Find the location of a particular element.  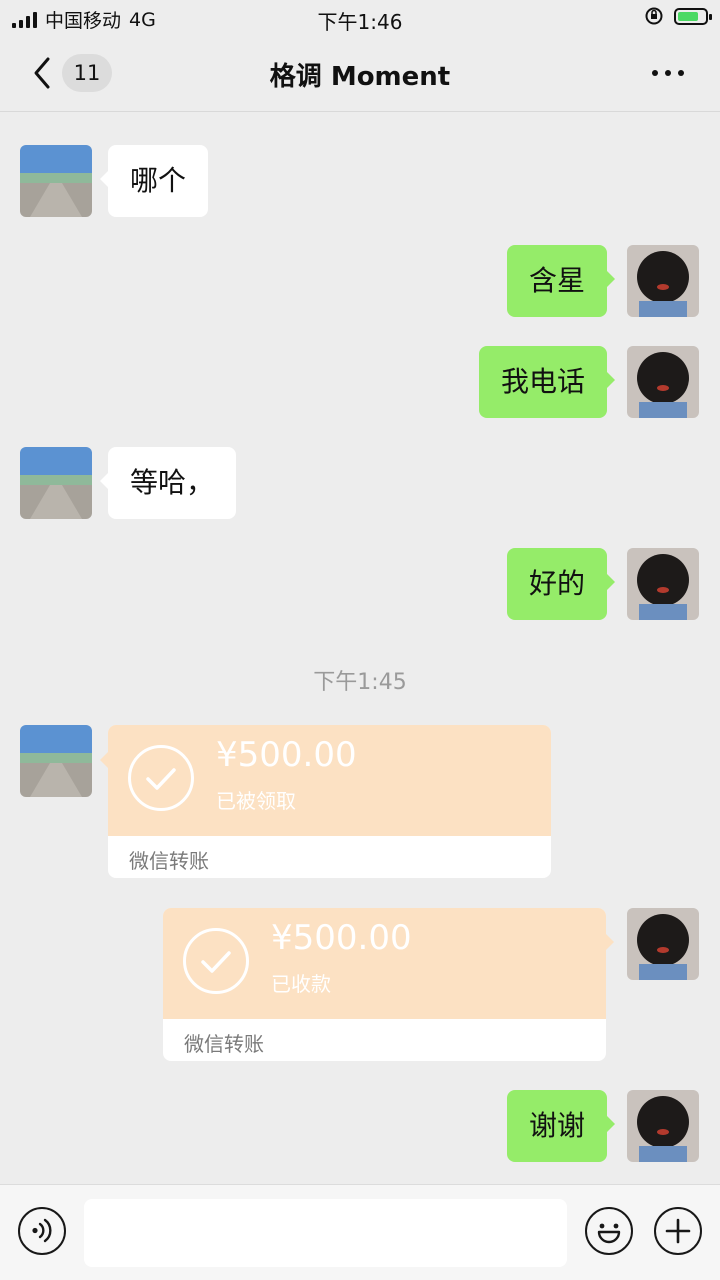

sent-message-bubble: 谢谢 is located at coordinates (561, 1126).